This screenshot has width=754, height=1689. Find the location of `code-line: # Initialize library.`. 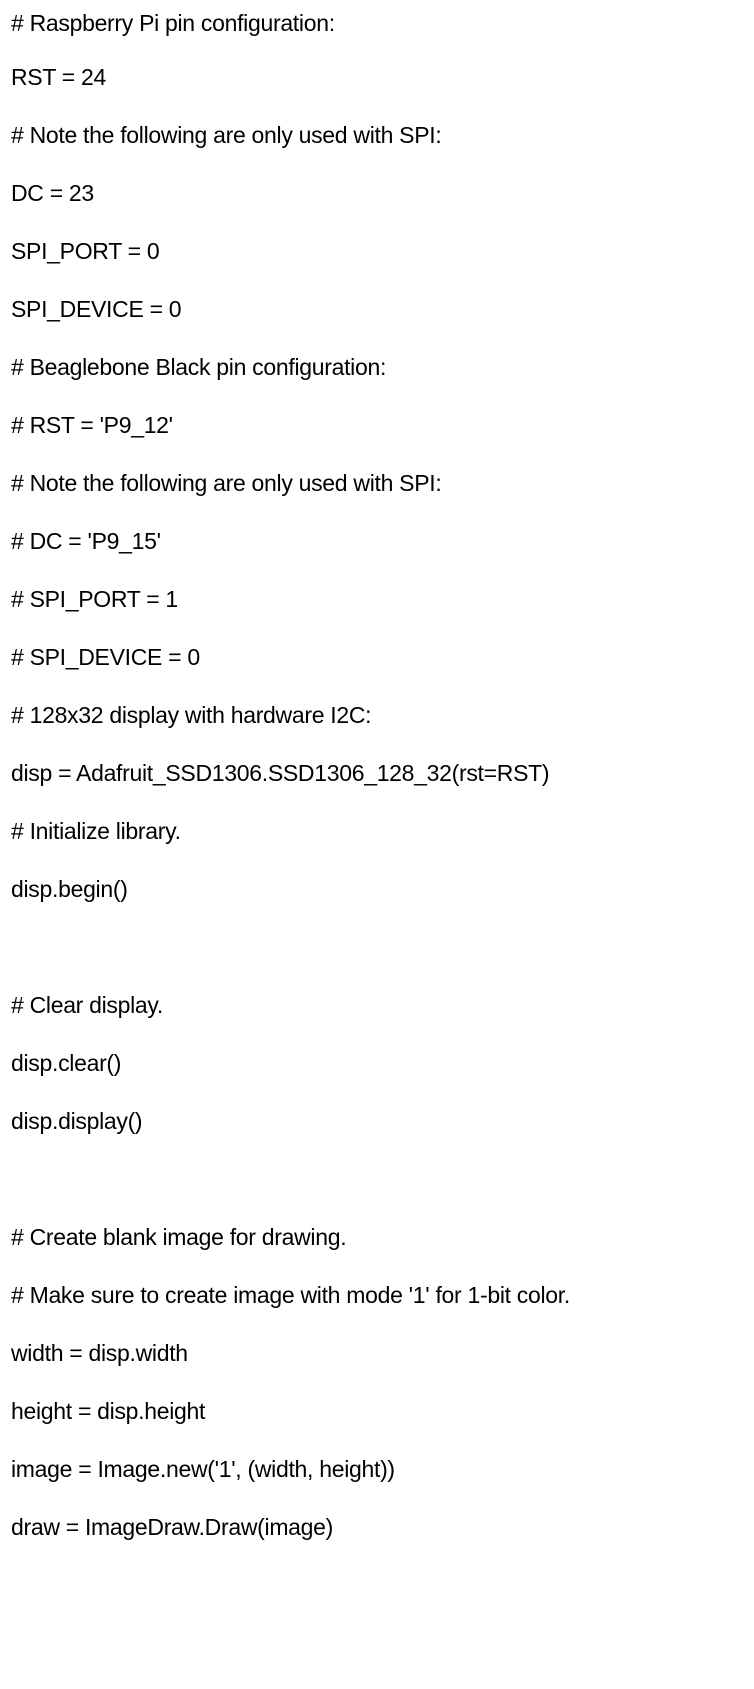

code-line: # Initialize library. is located at coordinates (96, 831).